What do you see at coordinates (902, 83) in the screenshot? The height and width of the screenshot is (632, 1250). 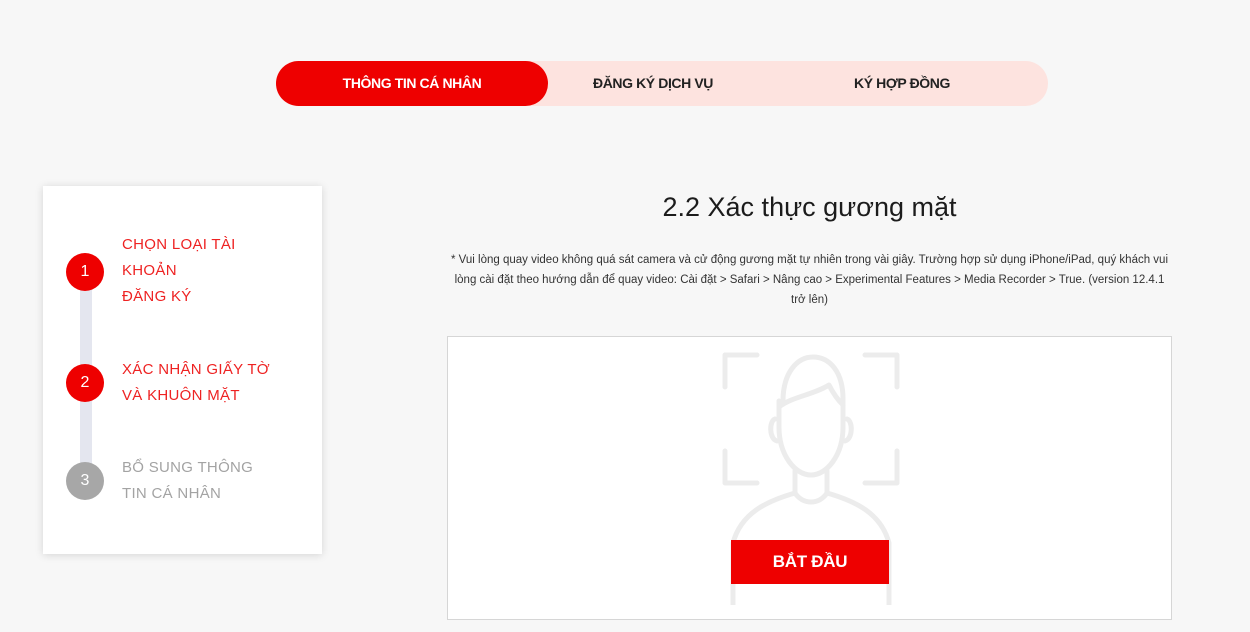 I see `tab-sign-contract: KÝ HỢP ĐỒNG` at bounding box center [902, 83].